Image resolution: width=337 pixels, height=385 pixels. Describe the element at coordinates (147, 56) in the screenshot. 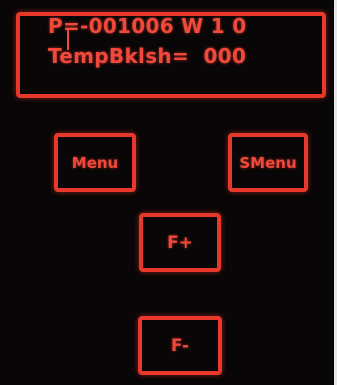

I see `readout-line-backlash: TempBklsh= 000` at that location.